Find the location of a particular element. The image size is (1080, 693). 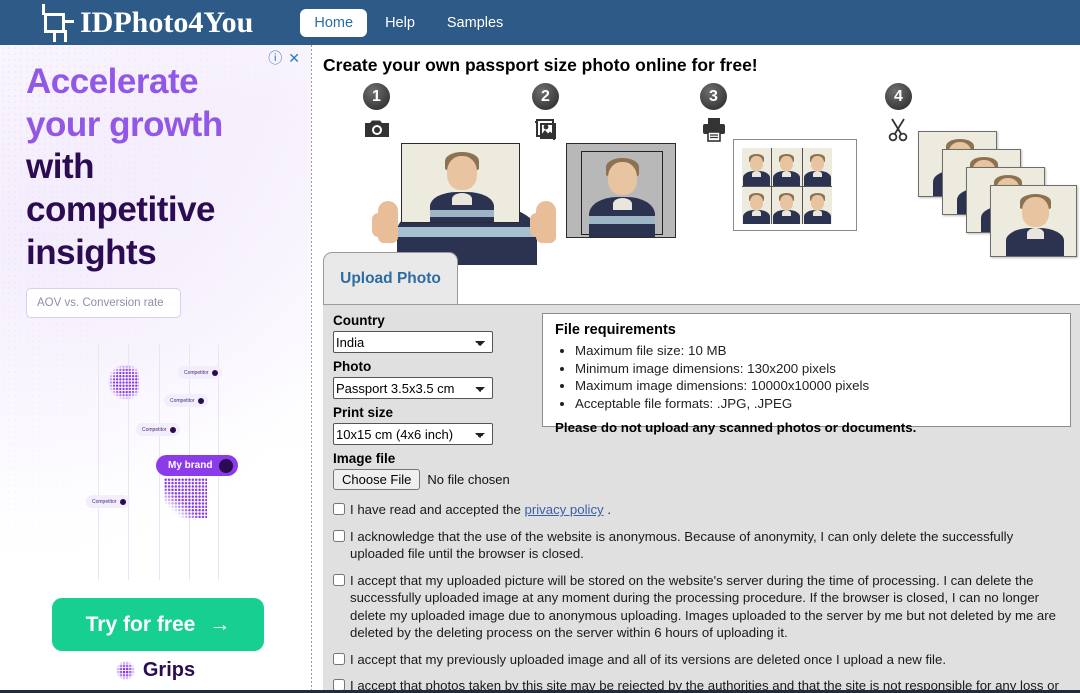

consent-text: I have read and accepted the is located at coordinates (437, 509).